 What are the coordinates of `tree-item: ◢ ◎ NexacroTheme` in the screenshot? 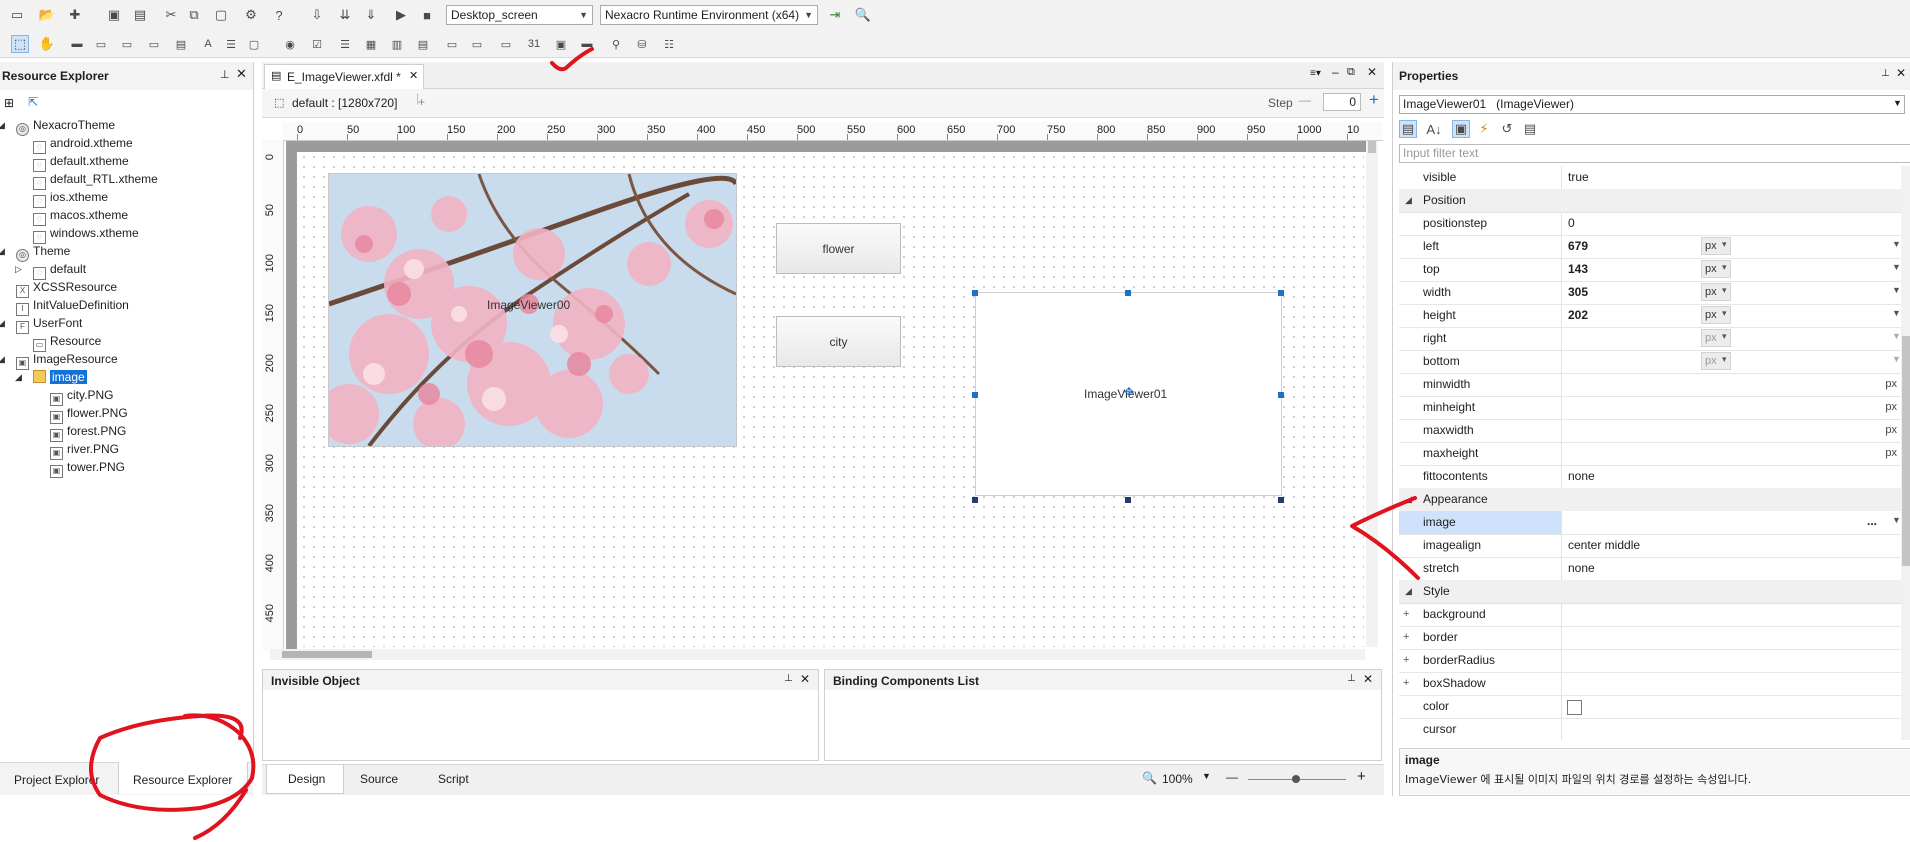 It's located at (57, 126).